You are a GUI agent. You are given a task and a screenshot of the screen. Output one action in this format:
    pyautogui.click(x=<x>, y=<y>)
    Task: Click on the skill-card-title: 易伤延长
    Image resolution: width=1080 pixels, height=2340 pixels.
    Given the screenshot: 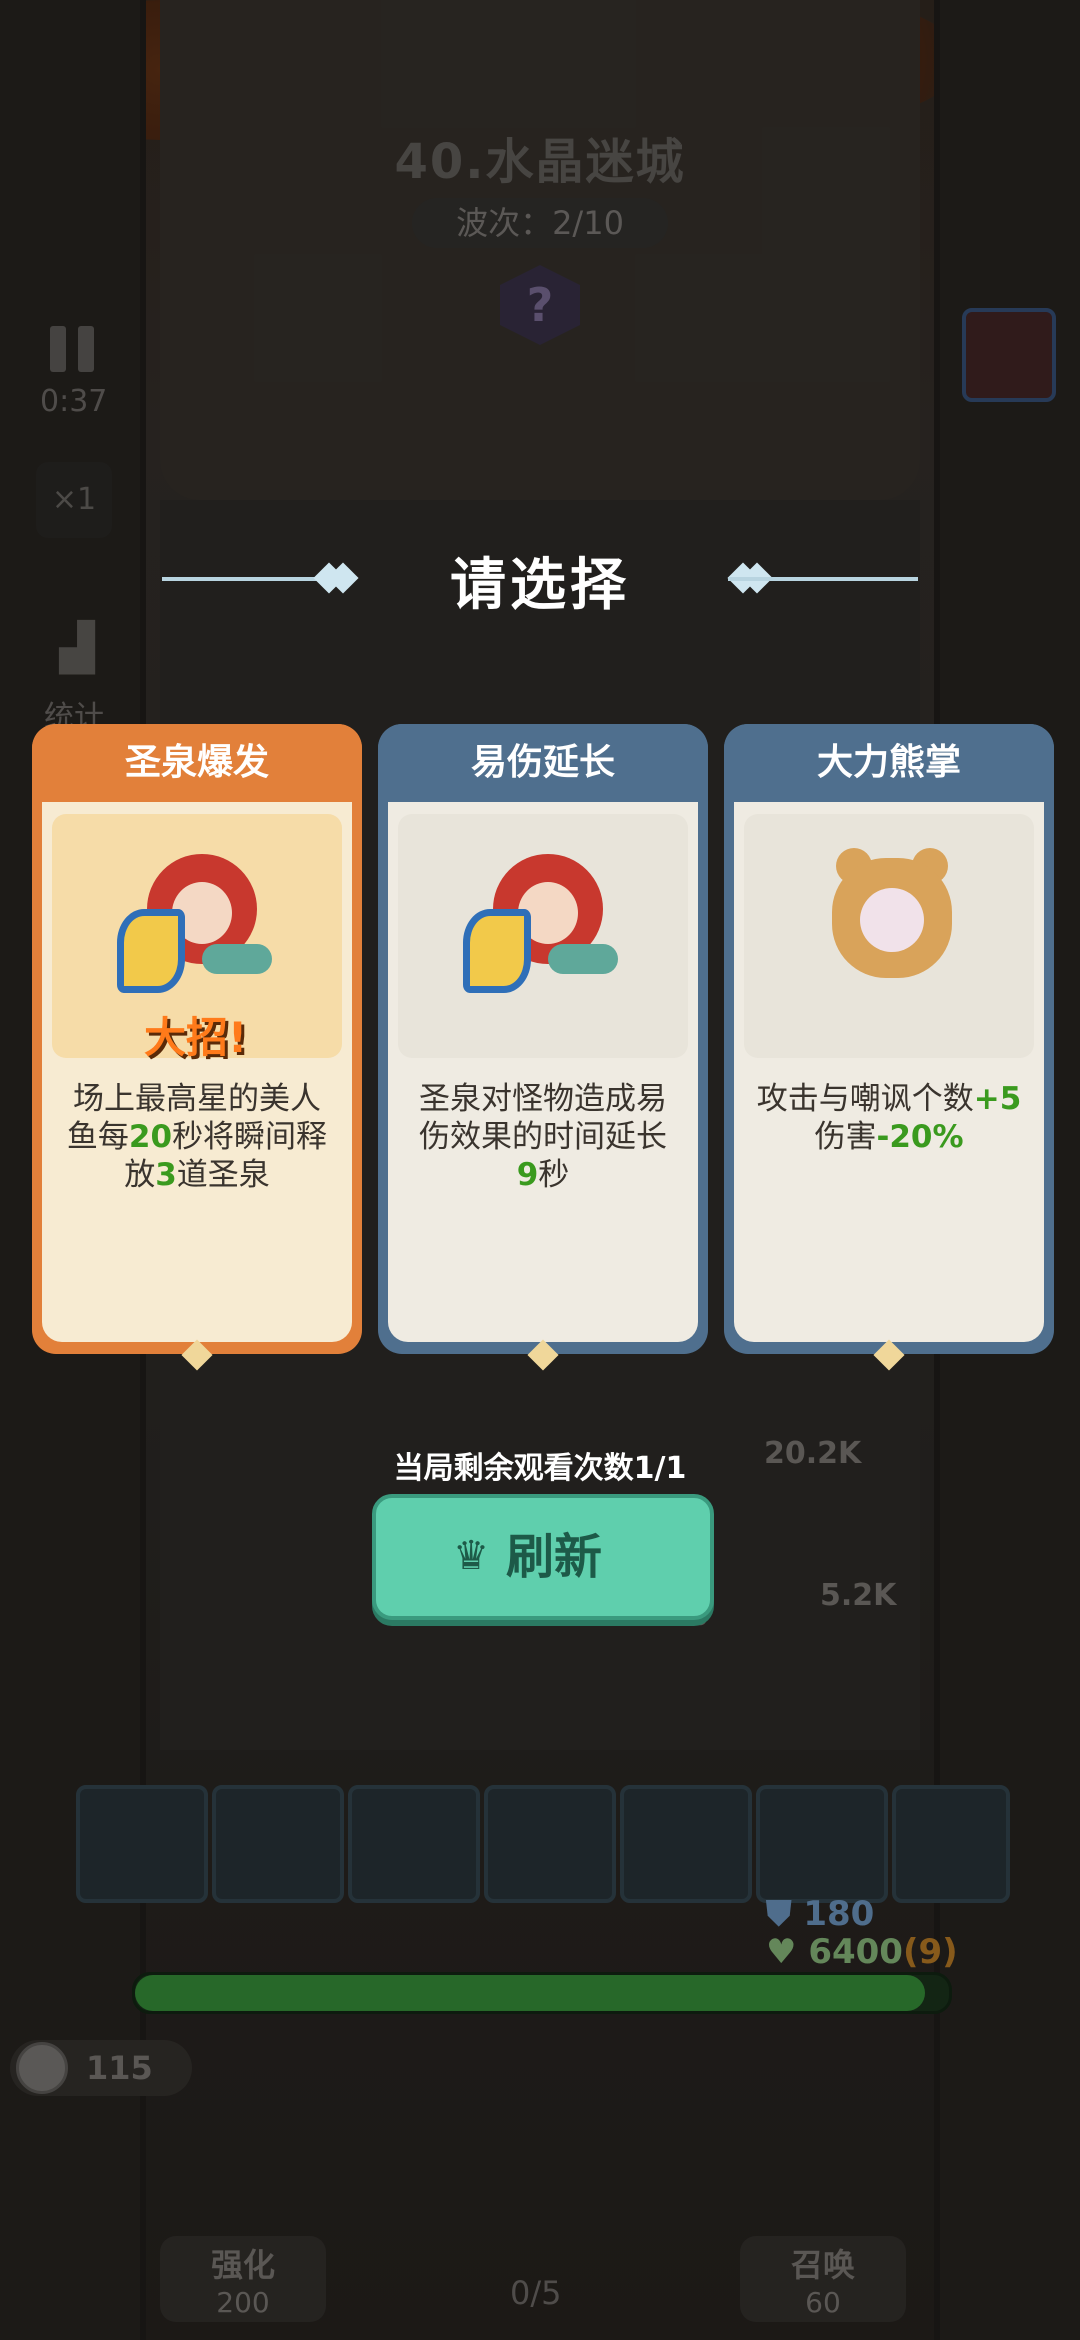 What is the action you would take?
    pyautogui.click(x=543, y=763)
    